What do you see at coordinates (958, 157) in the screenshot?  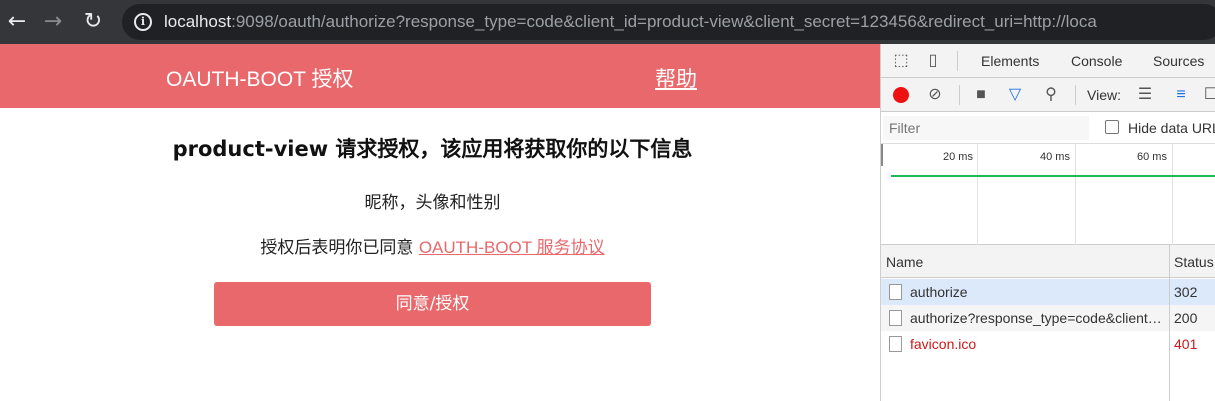 I see `timeline-tick-label: 20 ms` at bounding box center [958, 157].